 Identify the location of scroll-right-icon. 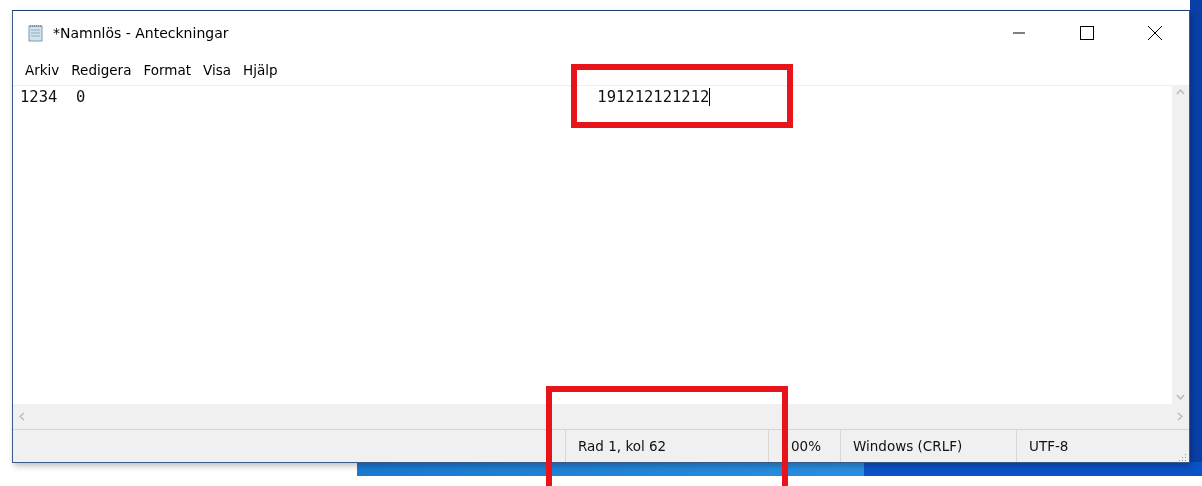
(1180, 416).